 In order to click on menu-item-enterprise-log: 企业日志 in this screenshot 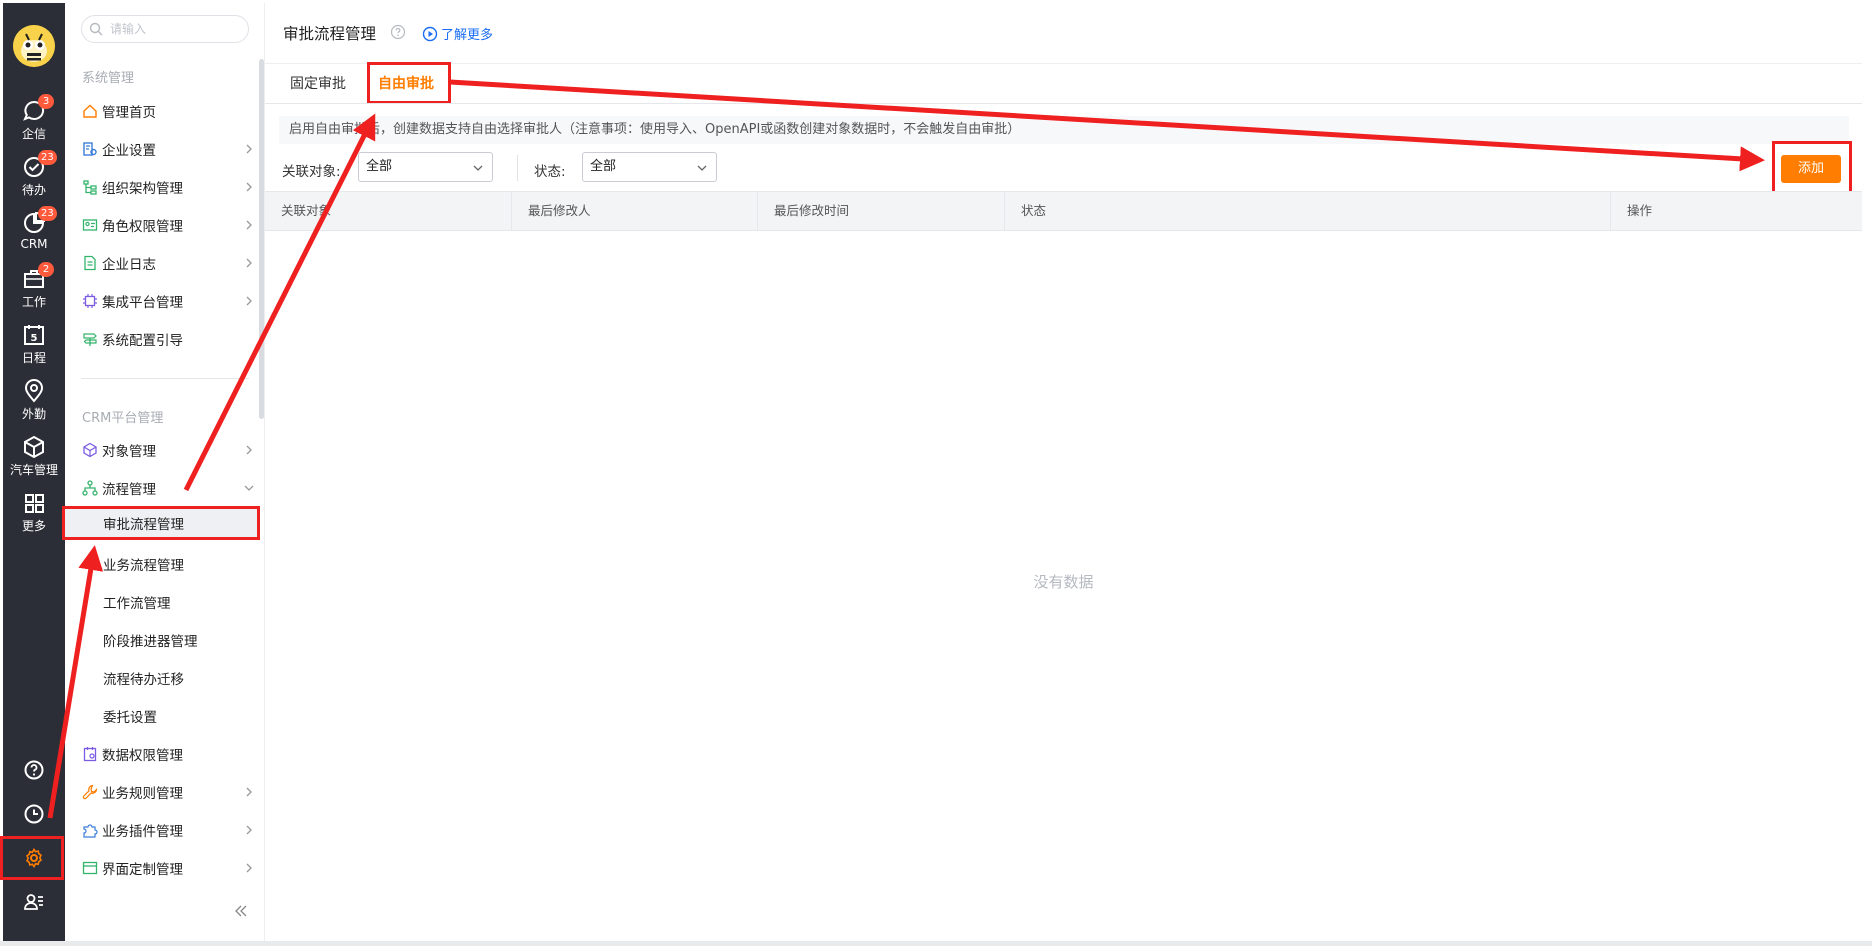, I will do `click(160, 263)`.